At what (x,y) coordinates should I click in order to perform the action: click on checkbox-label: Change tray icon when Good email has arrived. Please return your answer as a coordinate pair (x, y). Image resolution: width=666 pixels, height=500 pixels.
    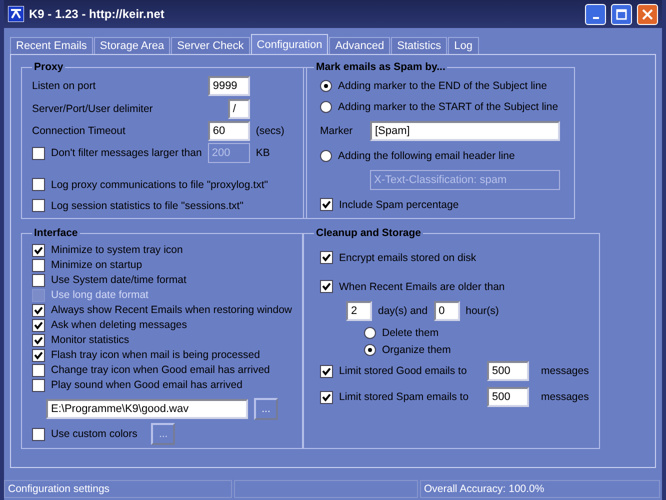
    Looking at the image, I should click on (161, 370).